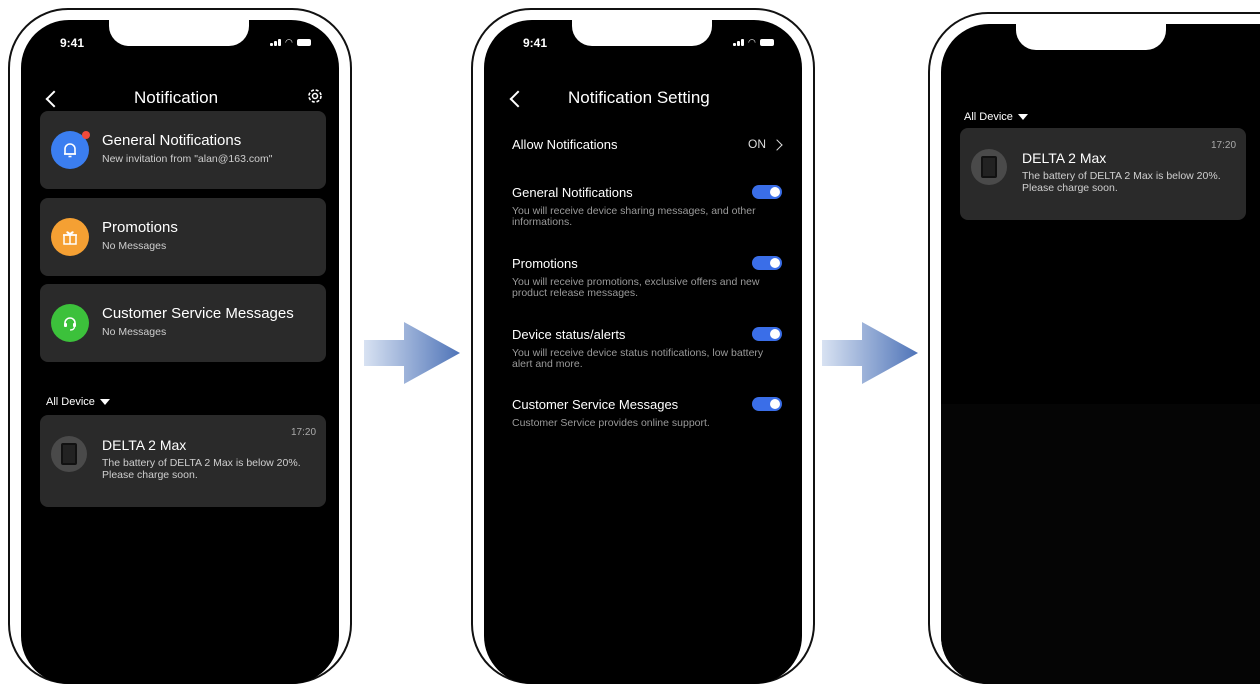 The height and width of the screenshot is (684, 1260). What do you see at coordinates (767, 334) in the screenshot?
I see `toggle-device-status` at bounding box center [767, 334].